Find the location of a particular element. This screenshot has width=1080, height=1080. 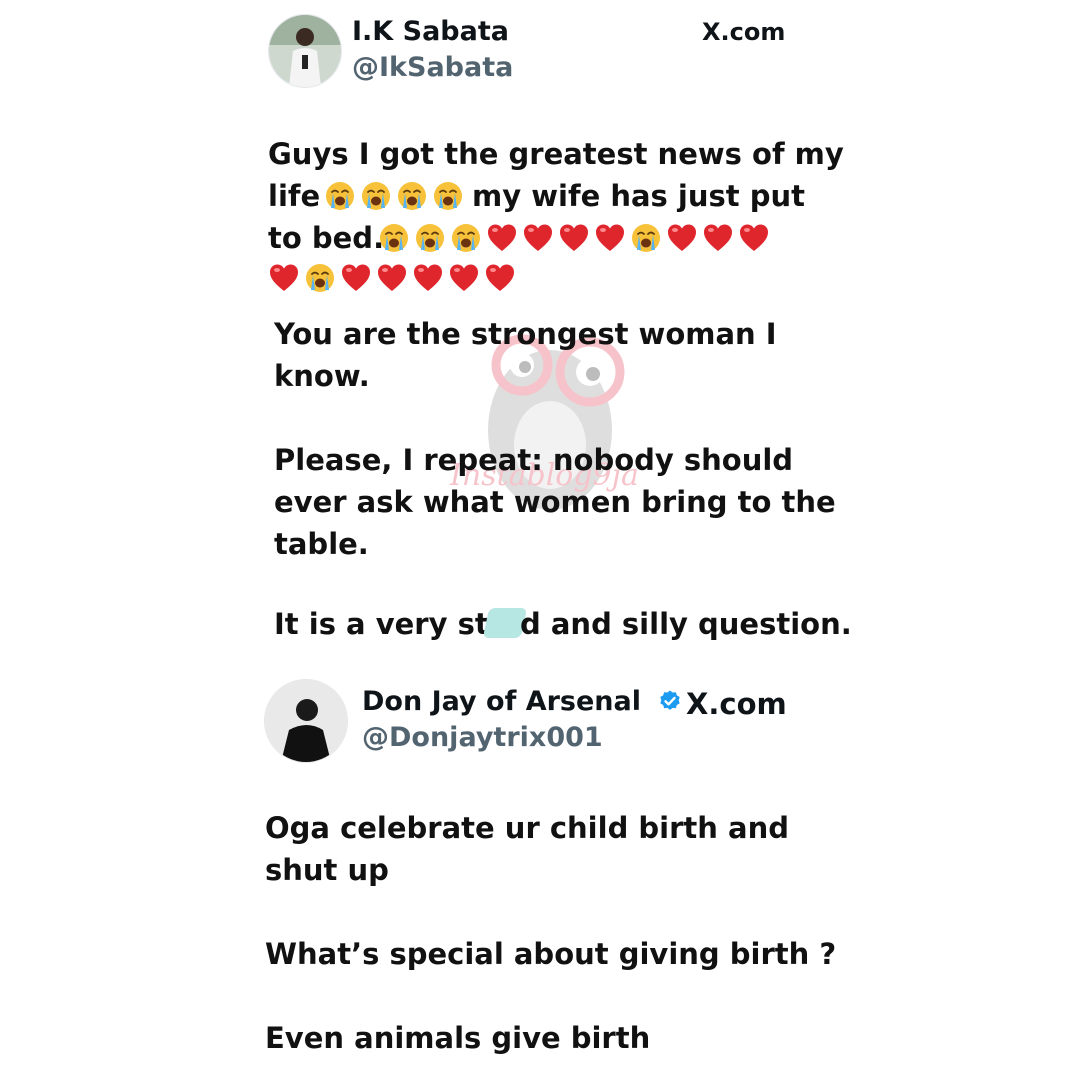

author-name-2: Don Jay of Arsenal is located at coordinates (522, 701).